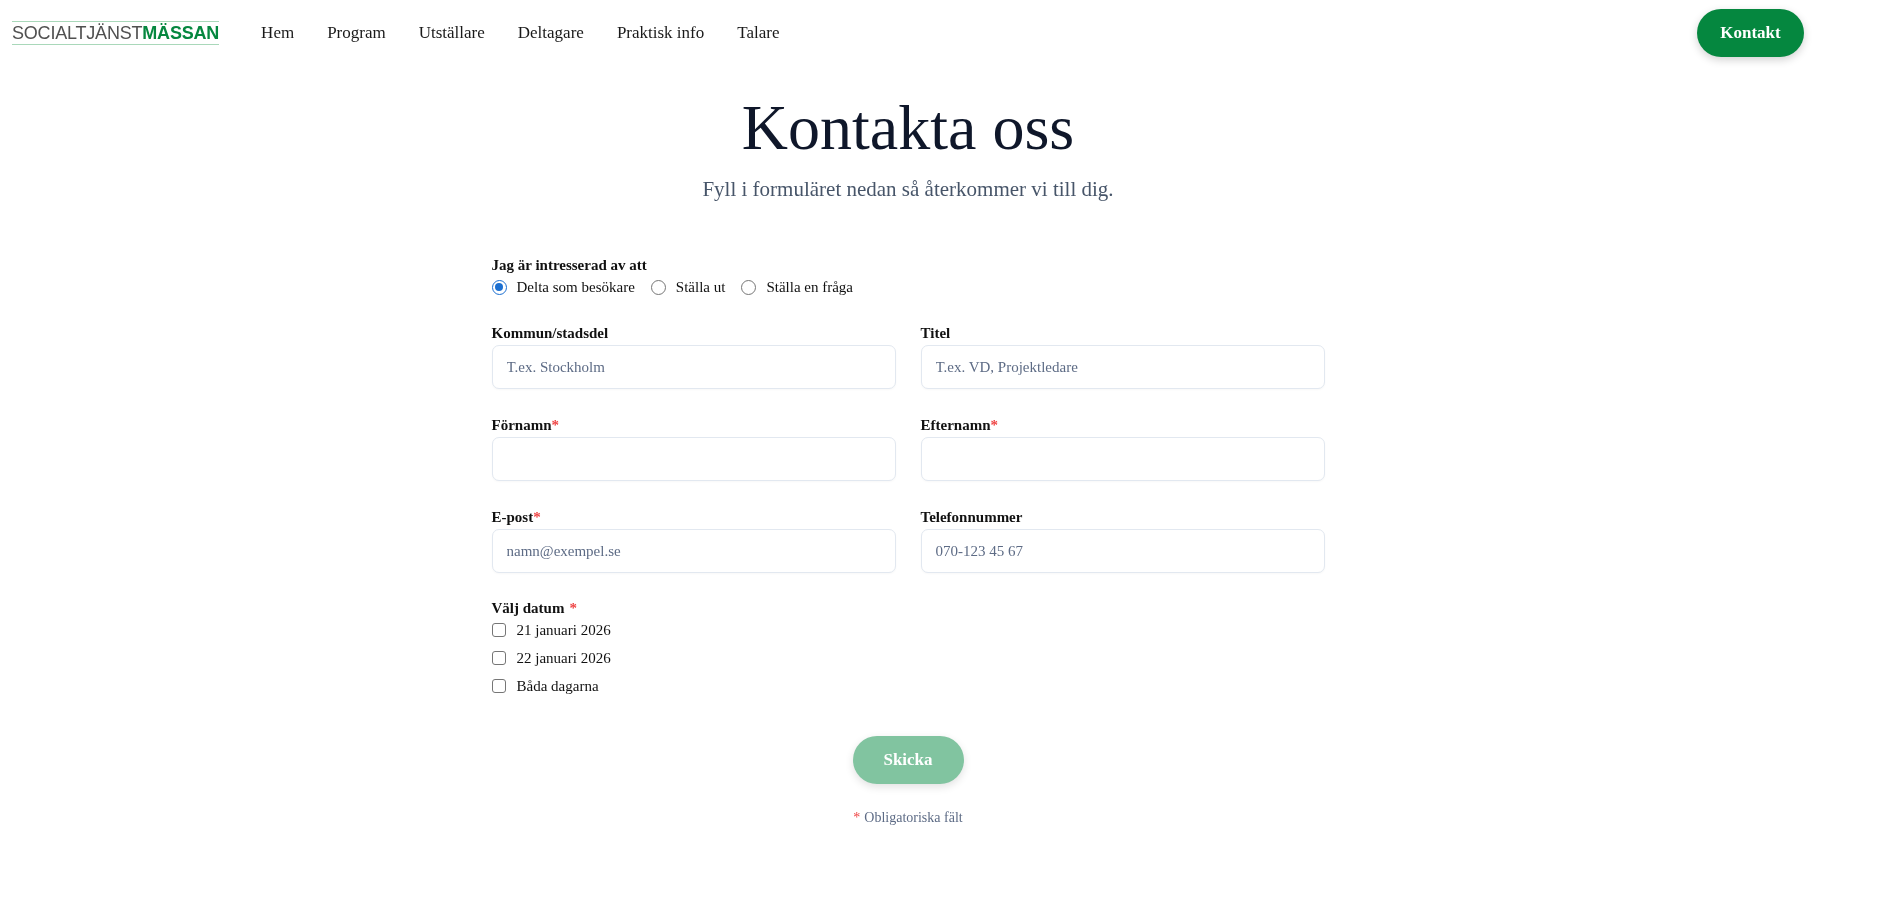 The height and width of the screenshot is (907, 1895). I want to click on field-label: E-post*, so click(516, 517).